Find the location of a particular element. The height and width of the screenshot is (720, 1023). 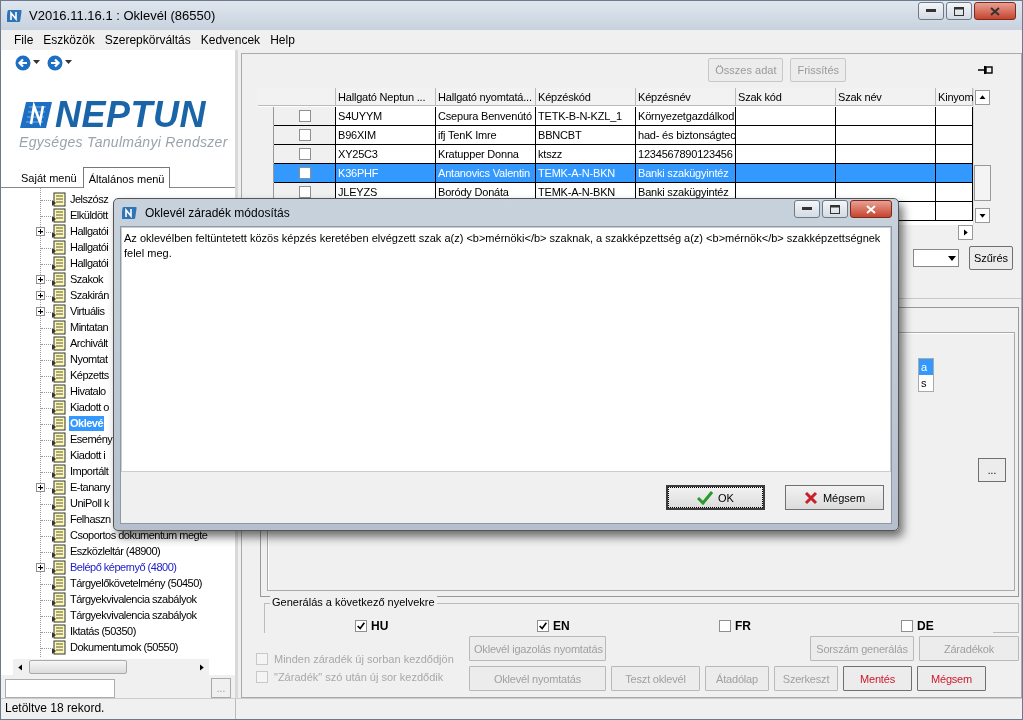

list-box: a s is located at coordinates (926, 375).